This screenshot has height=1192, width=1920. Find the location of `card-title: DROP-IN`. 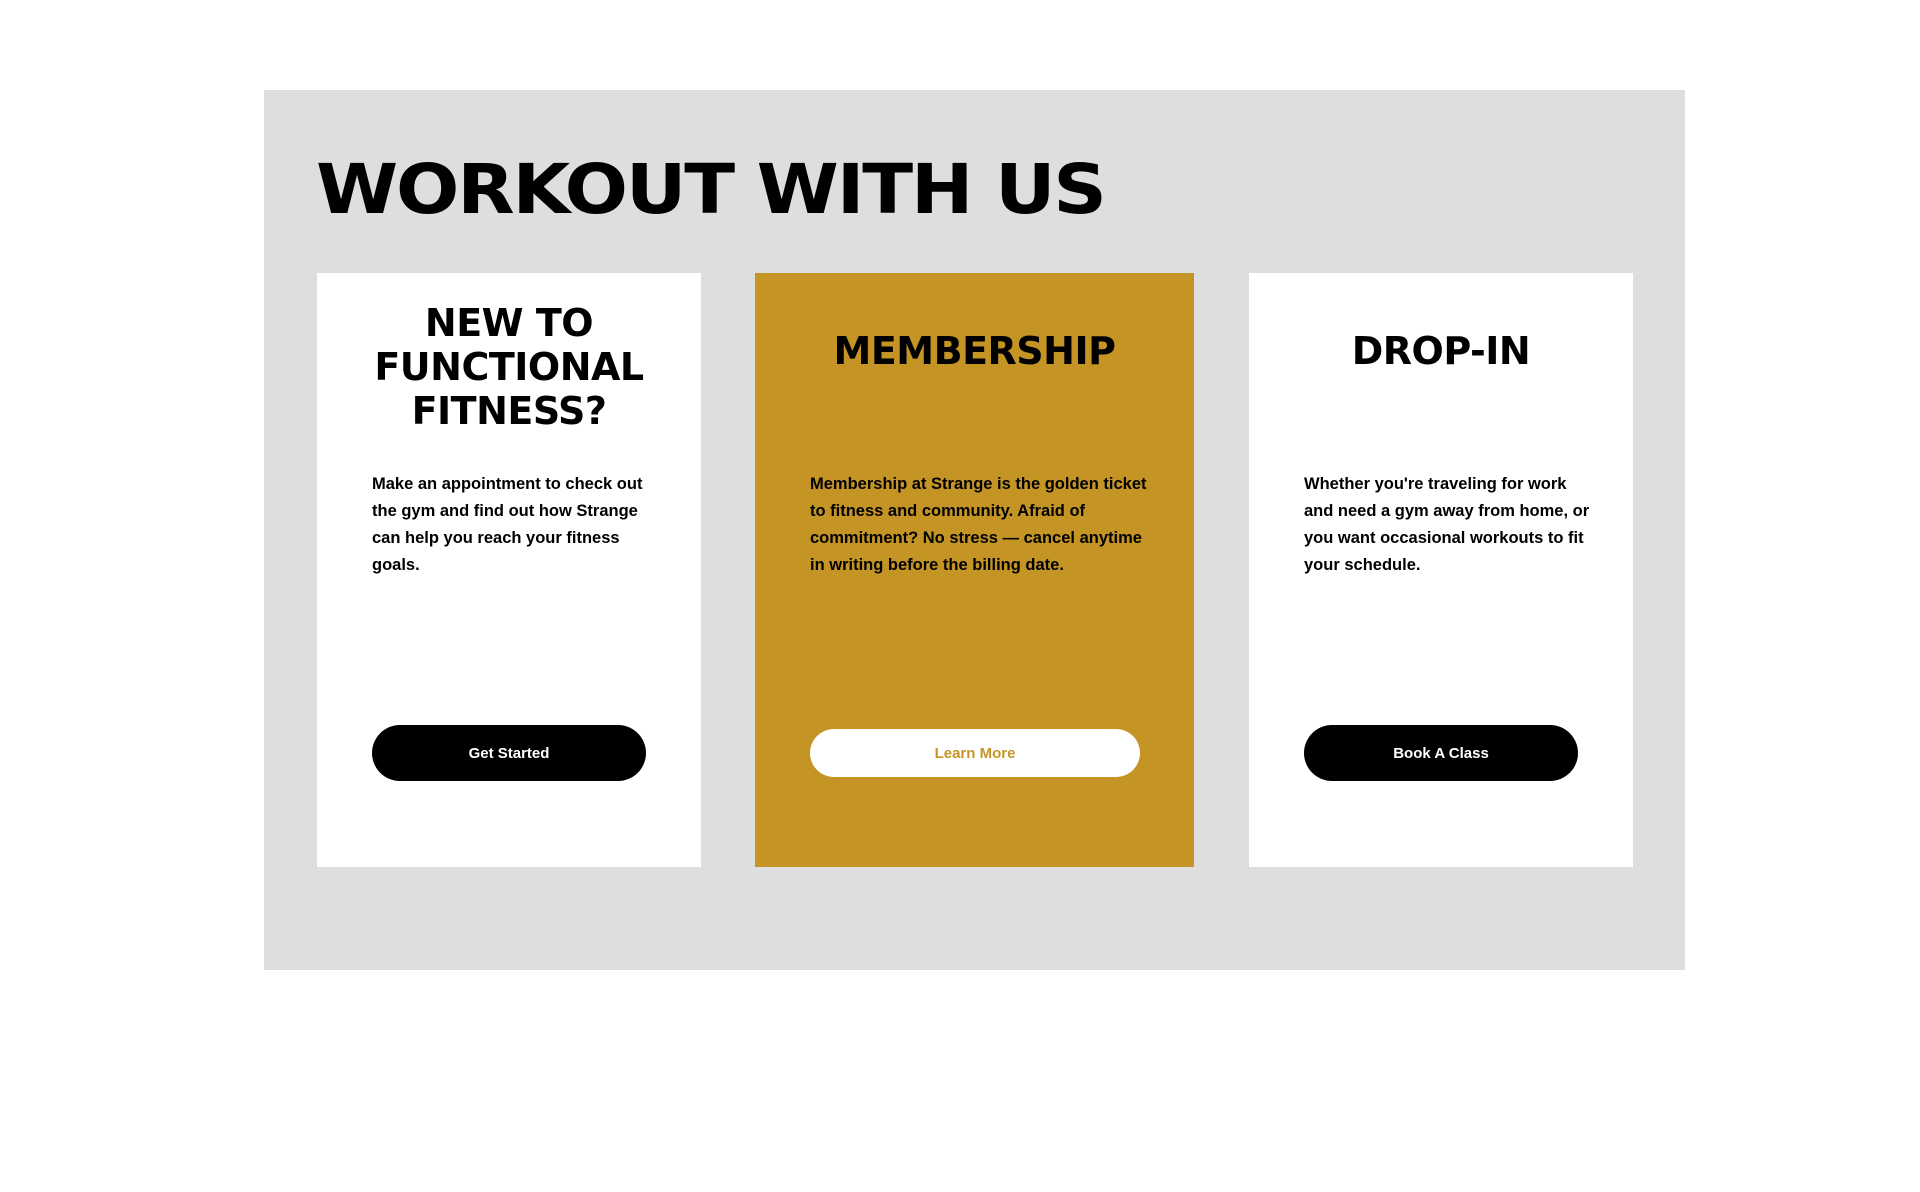

card-title: DROP-IN is located at coordinates (1441, 351).